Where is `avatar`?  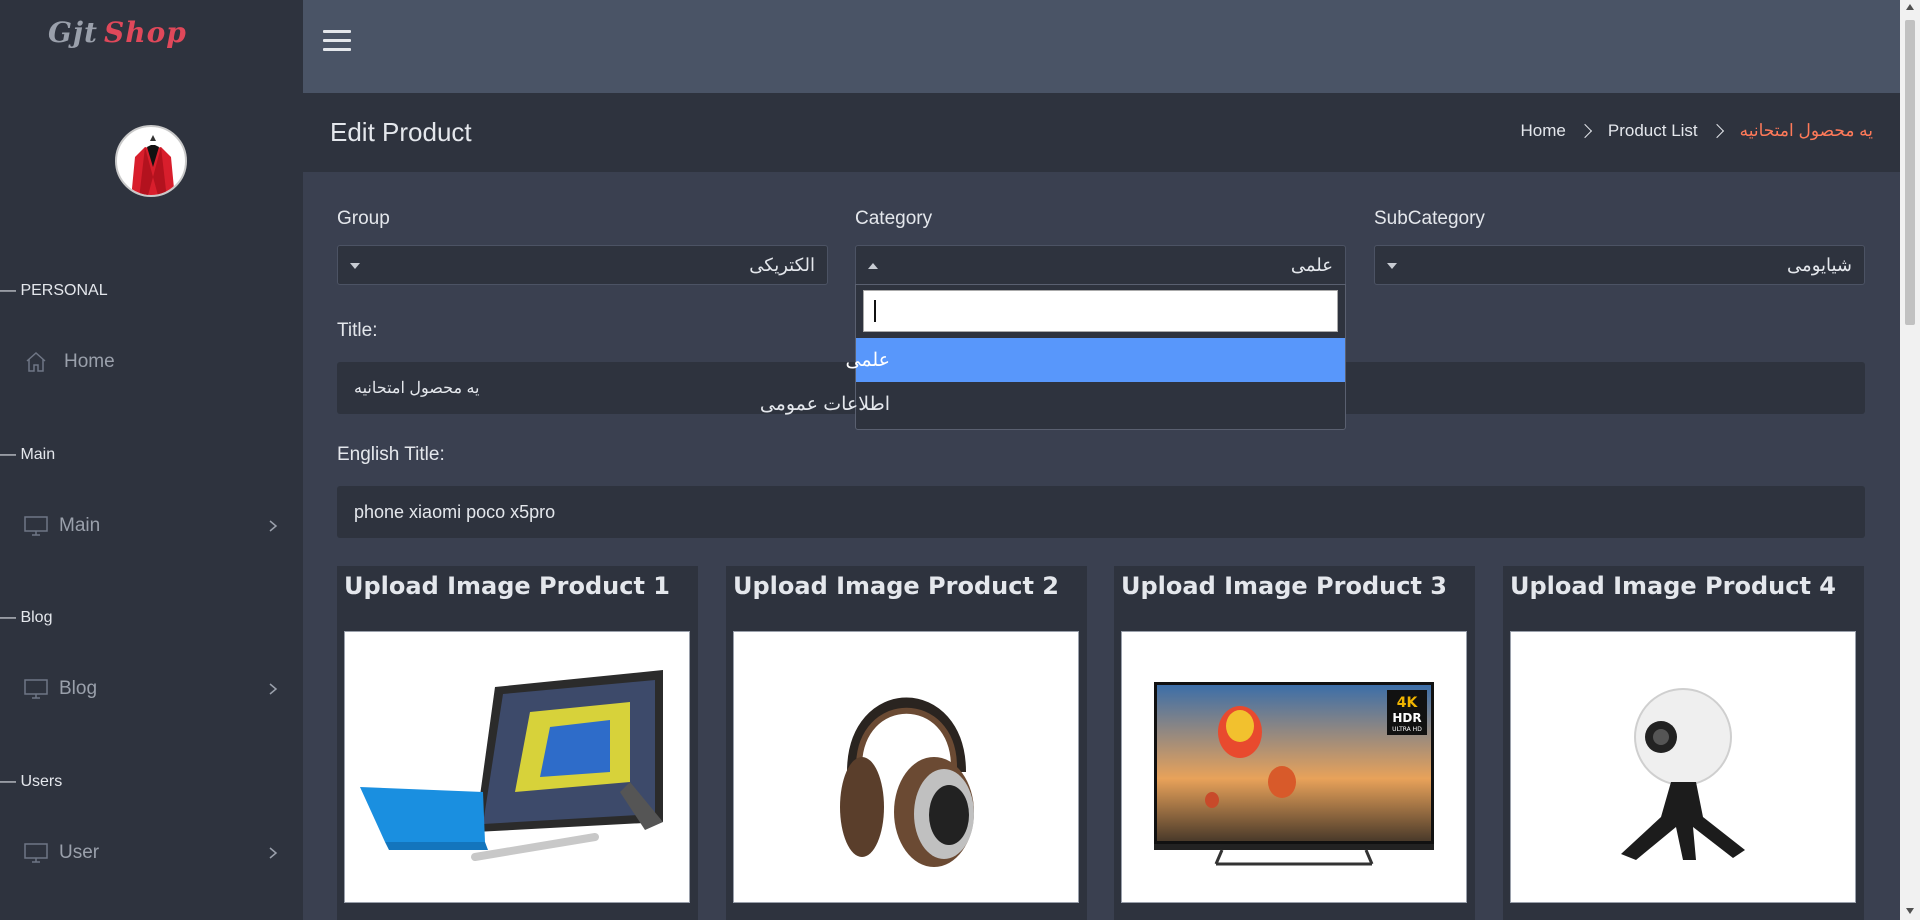 avatar is located at coordinates (151, 161).